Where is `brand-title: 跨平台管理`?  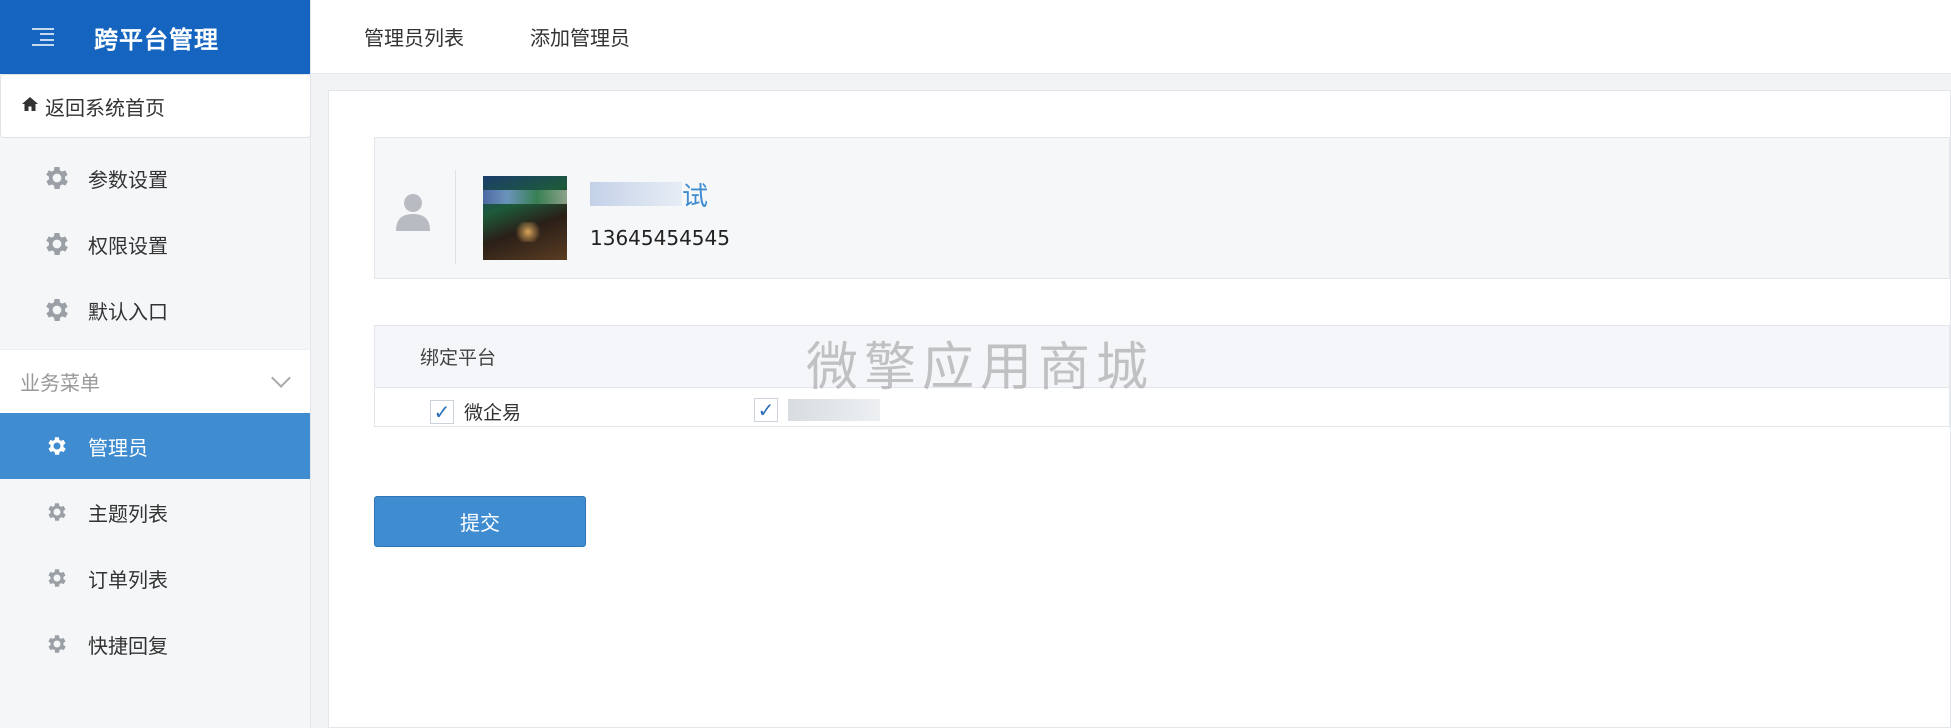
brand-title: 跨平台管理 is located at coordinates (156, 39).